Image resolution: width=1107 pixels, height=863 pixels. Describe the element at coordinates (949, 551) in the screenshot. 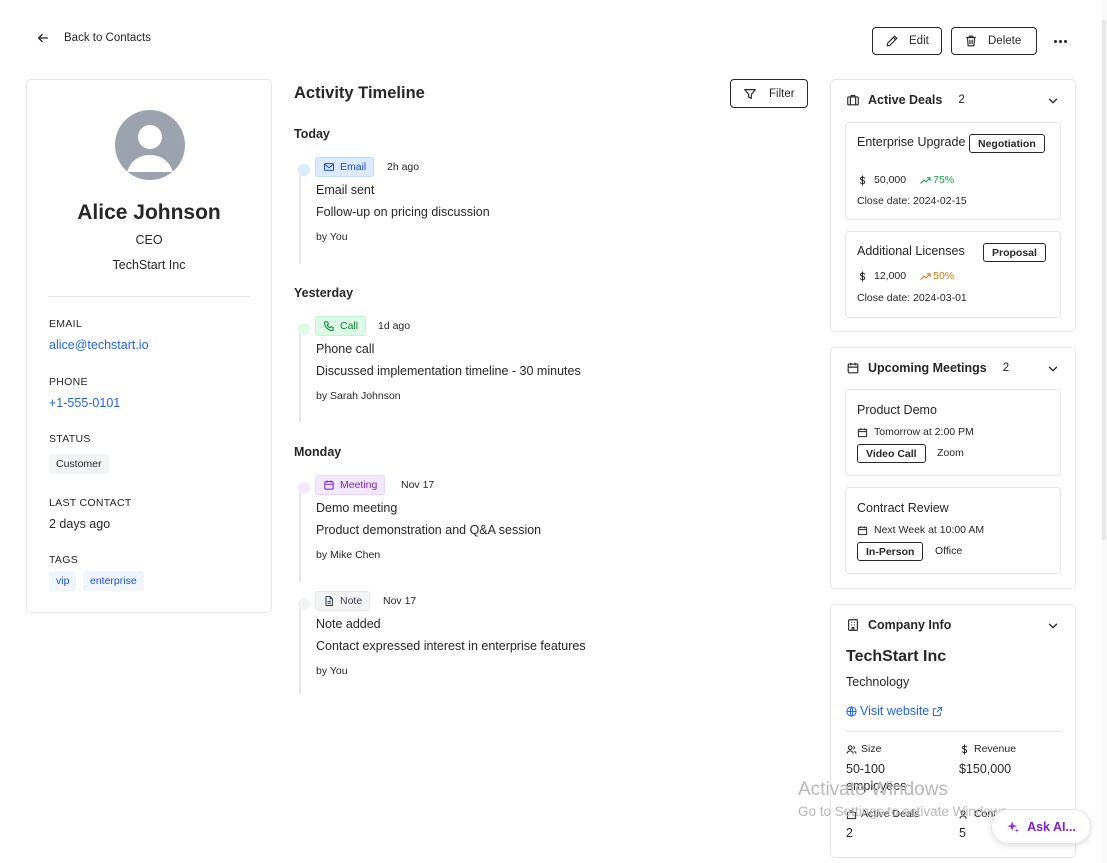

I see `meeting-location: Office` at that location.